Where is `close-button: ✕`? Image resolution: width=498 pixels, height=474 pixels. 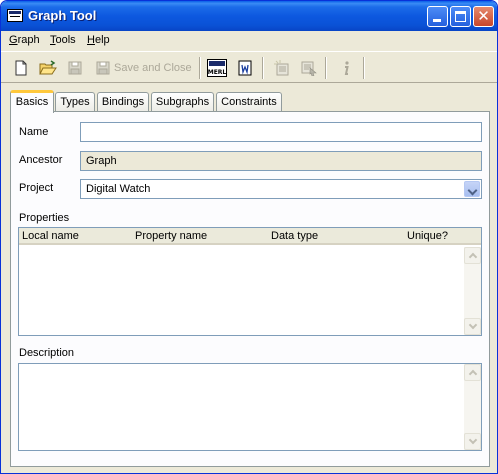
close-button: ✕ is located at coordinates (483, 16).